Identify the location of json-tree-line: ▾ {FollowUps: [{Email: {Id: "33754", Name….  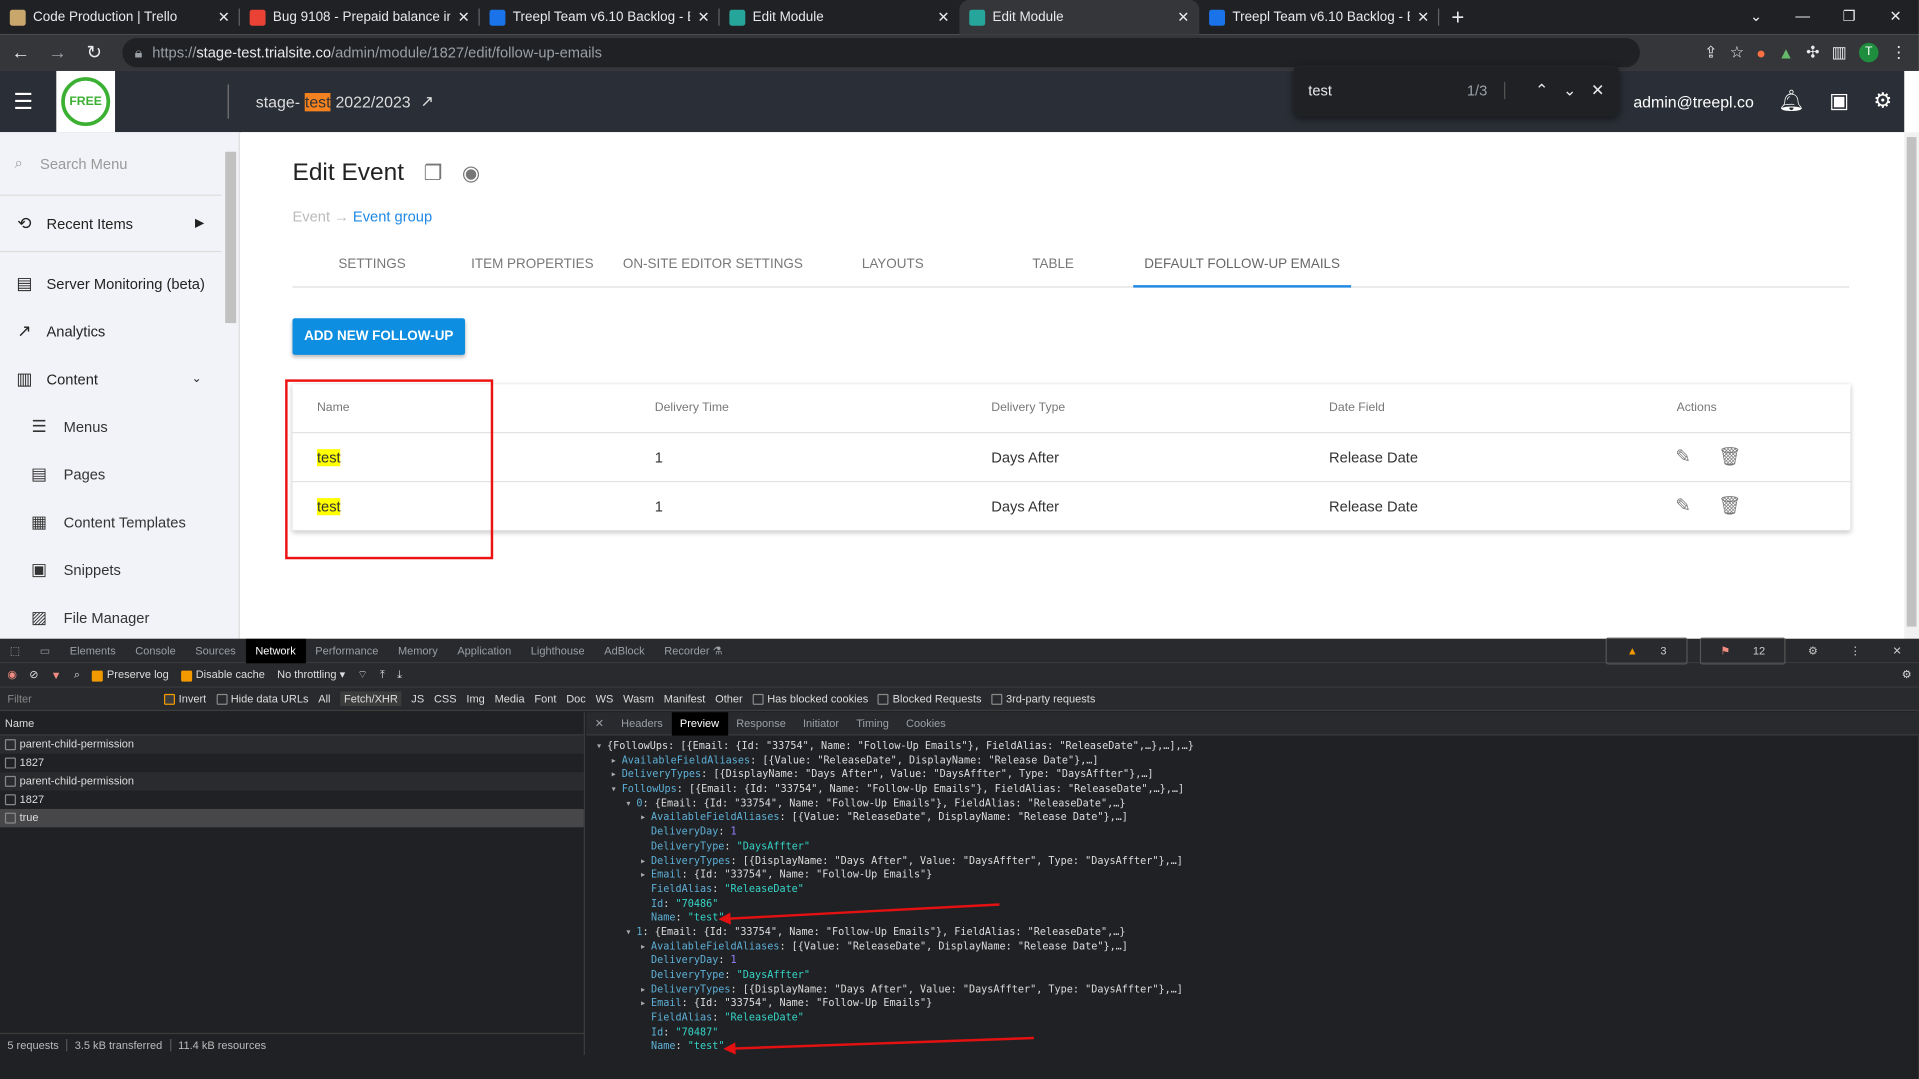
(1252, 746).